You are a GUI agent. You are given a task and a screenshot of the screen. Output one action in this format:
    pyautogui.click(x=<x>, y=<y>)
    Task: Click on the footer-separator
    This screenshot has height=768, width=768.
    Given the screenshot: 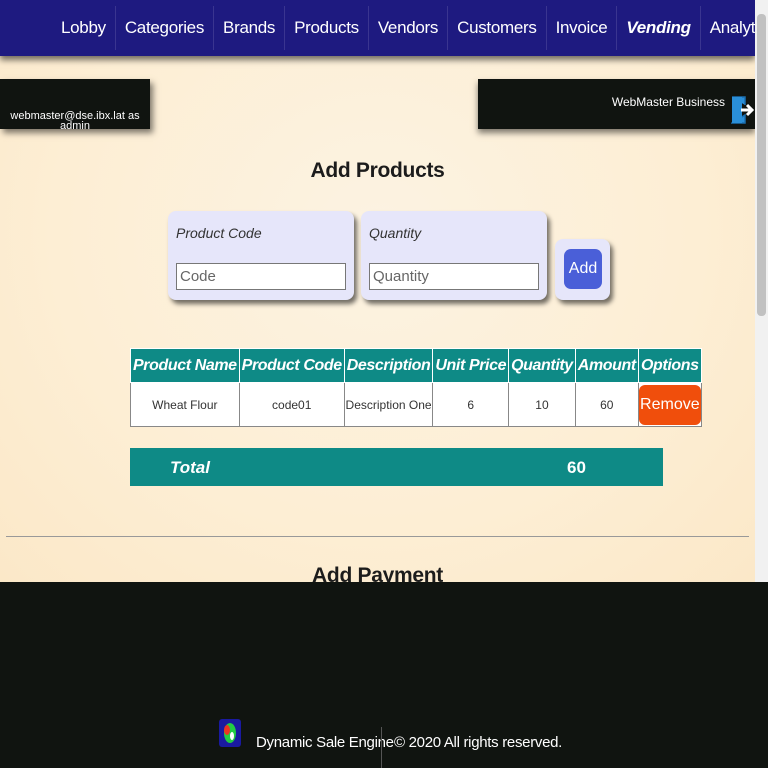 What is the action you would take?
    pyautogui.click(x=381, y=747)
    